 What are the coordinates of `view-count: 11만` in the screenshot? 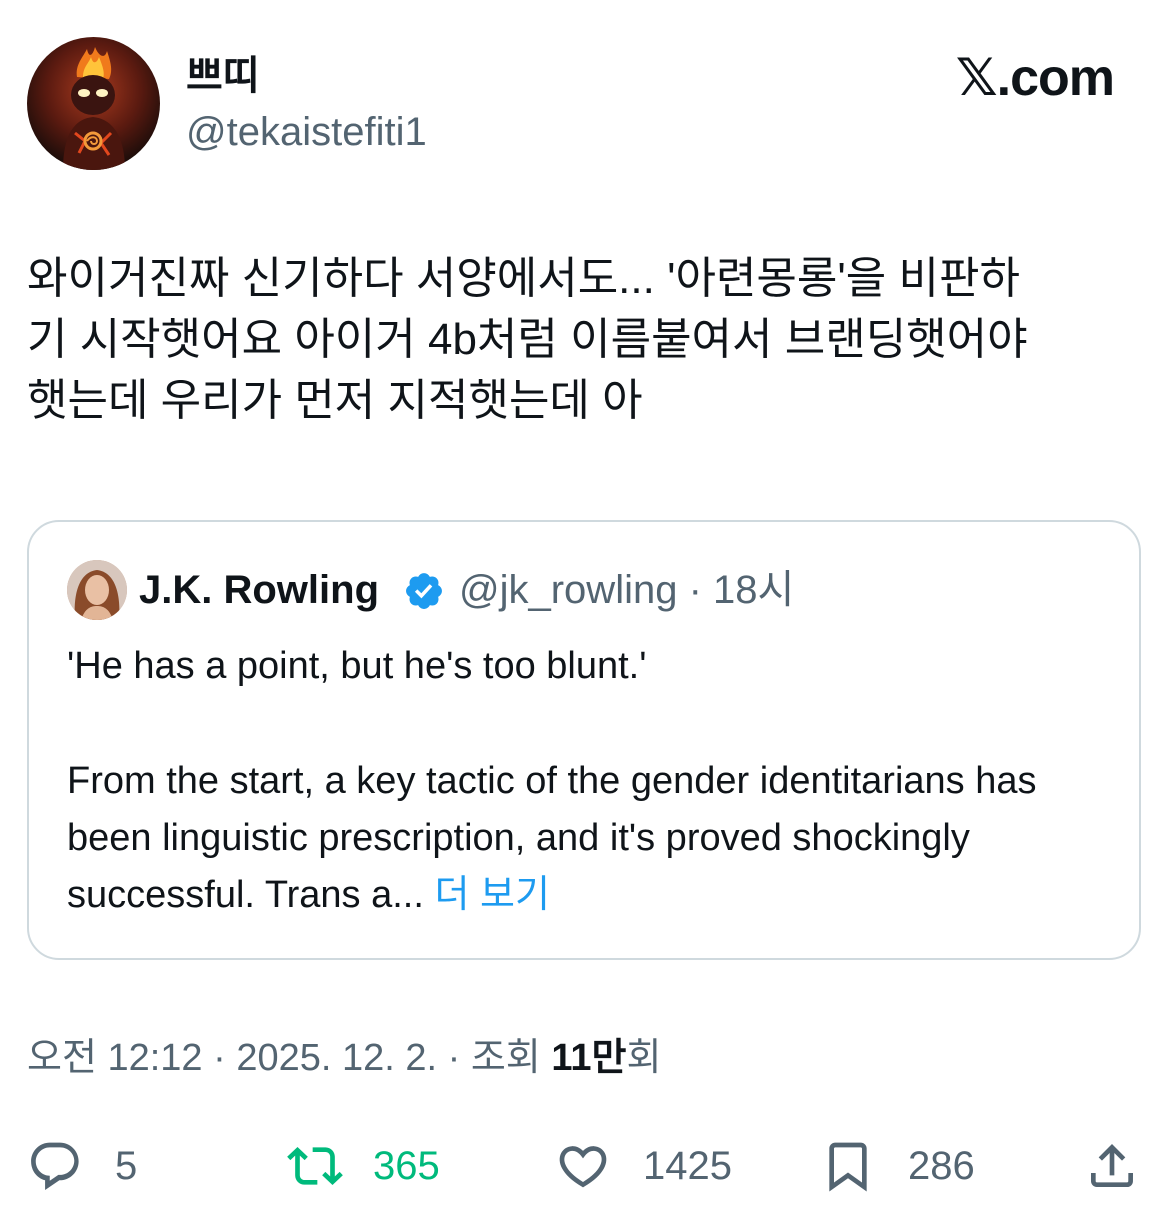 It's located at (589, 1058).